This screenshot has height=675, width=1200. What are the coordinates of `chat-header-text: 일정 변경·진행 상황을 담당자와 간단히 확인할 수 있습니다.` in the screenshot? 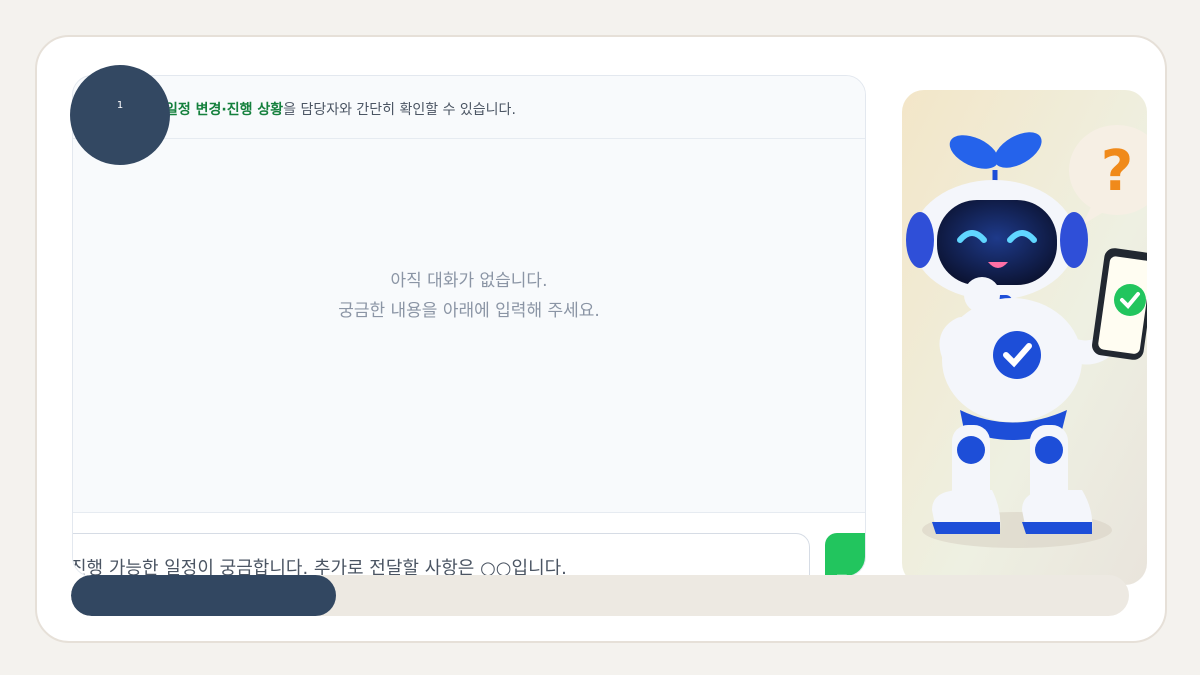 It's located at (340, 109).